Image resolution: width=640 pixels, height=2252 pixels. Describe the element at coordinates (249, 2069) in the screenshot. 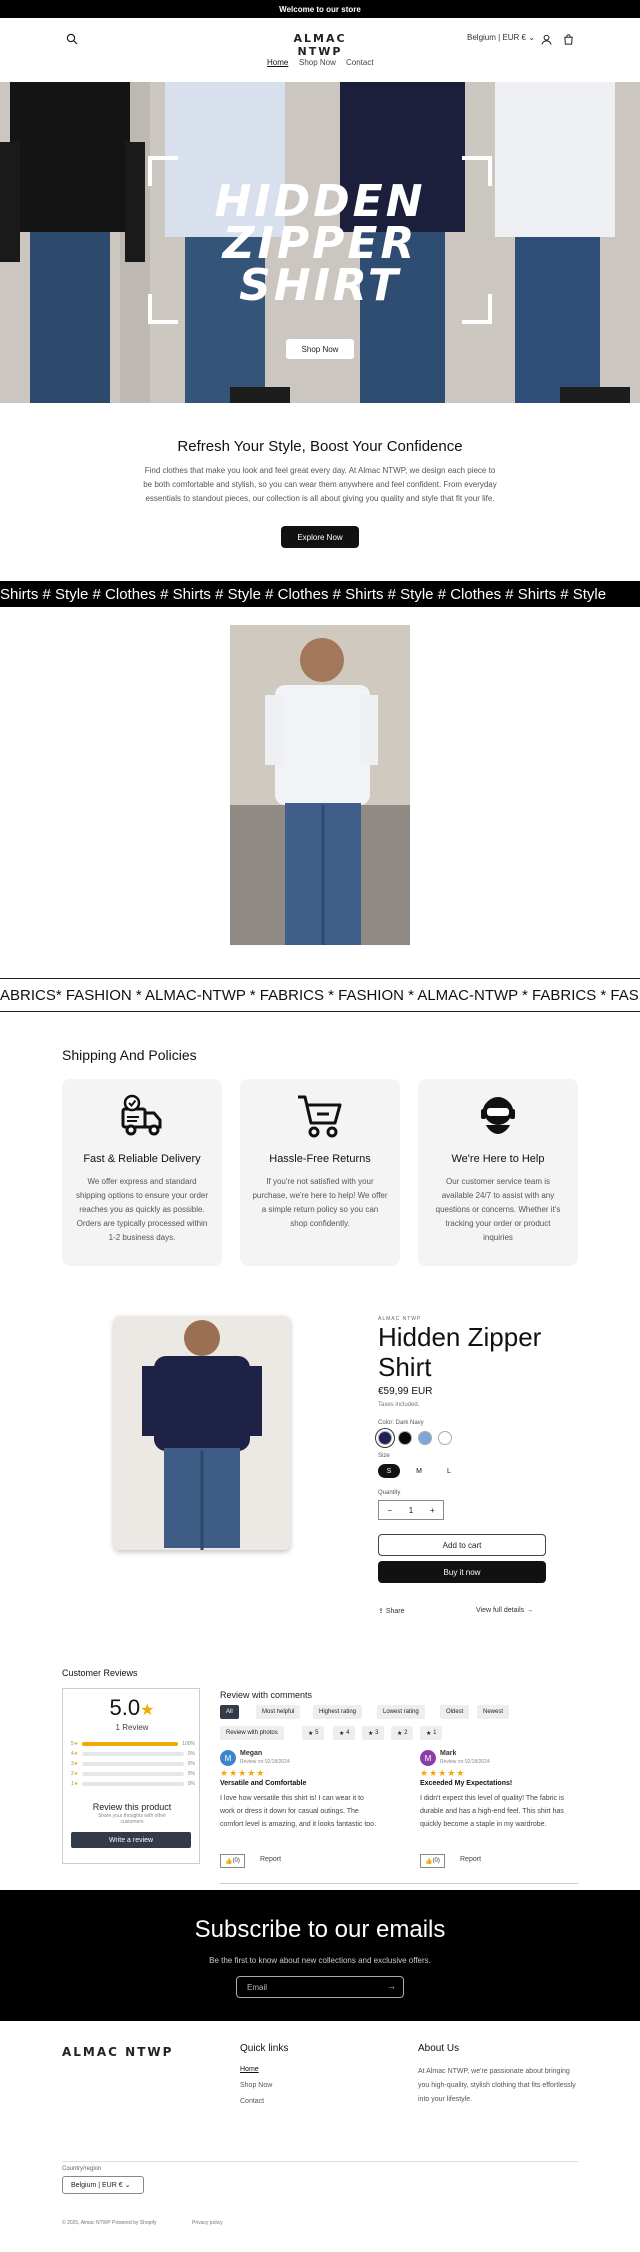

I see `footer-link-home: Home` at that location.